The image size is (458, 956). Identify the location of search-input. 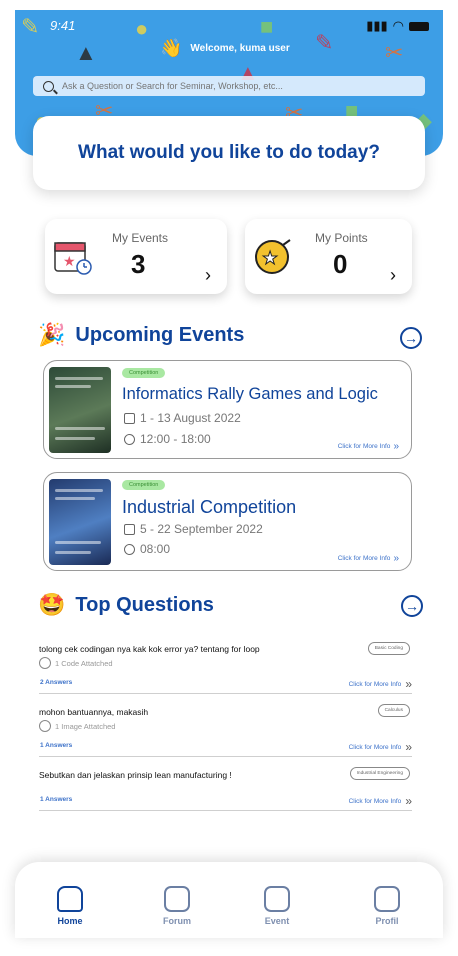
(232, 86).